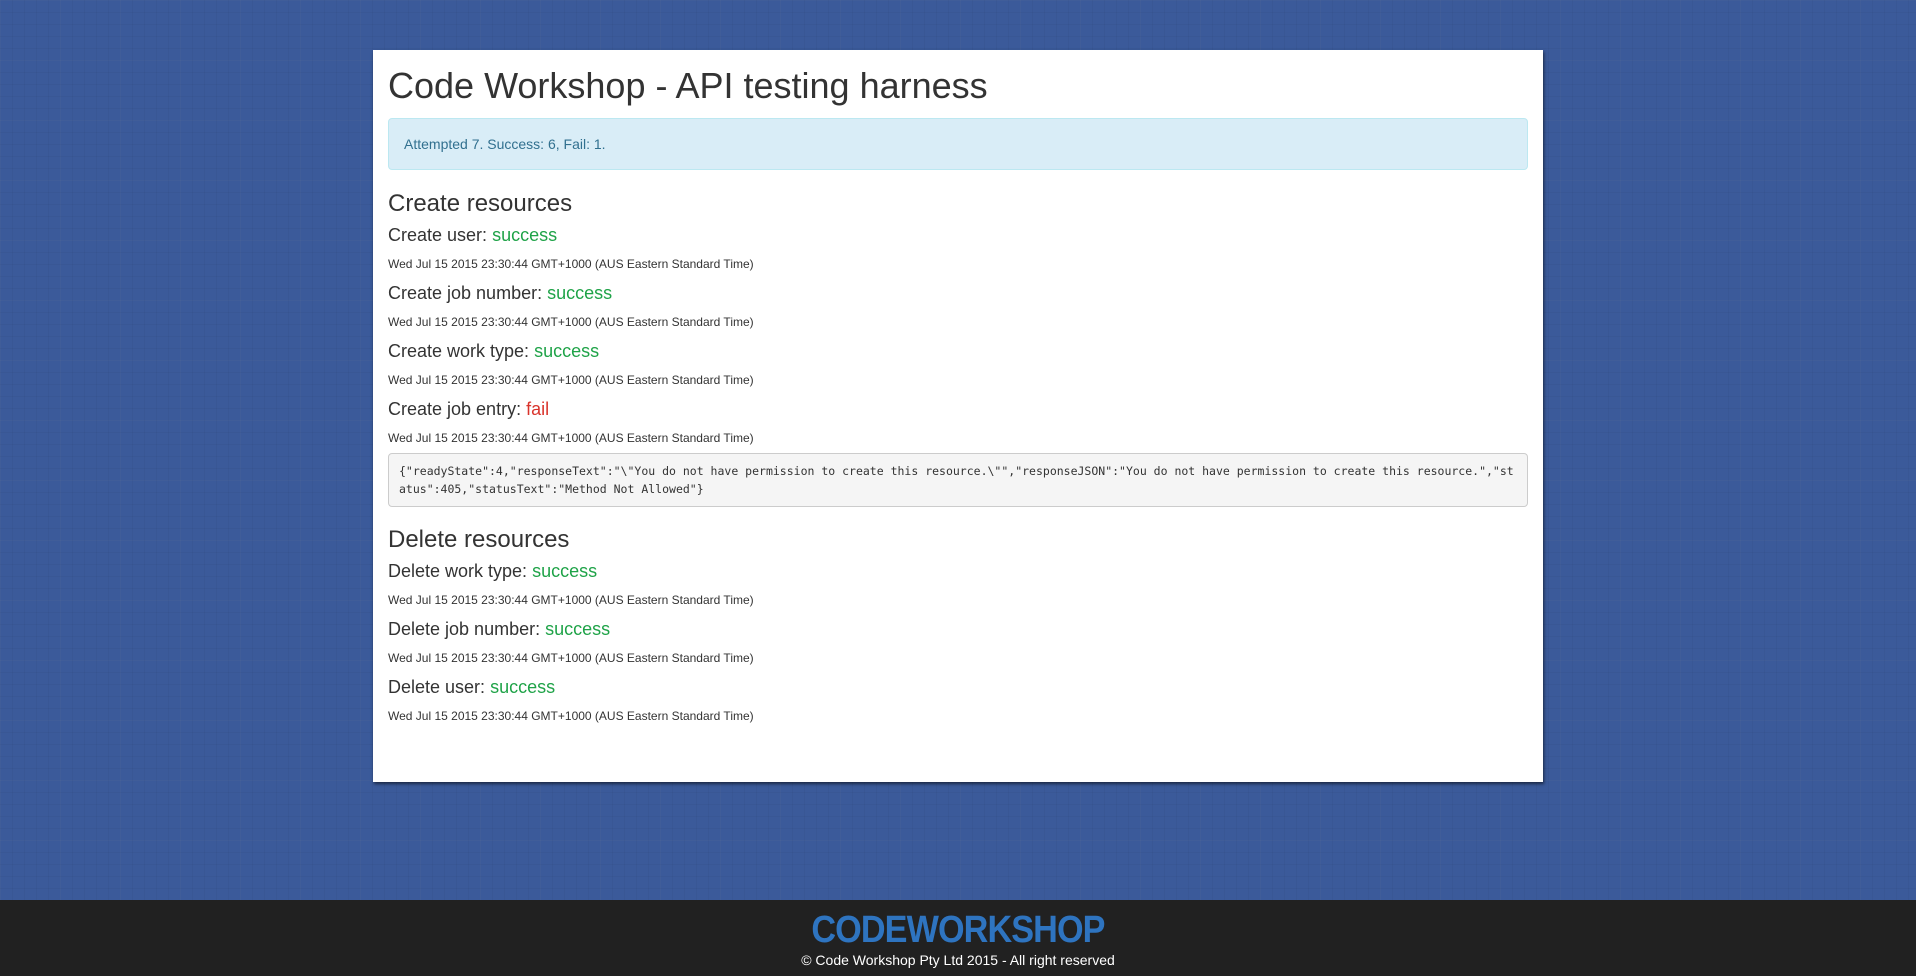 This screenshot has height=976, width=1916. Describe the element at coordinates (479, 539) in the screenshot. I see `section-heading-delete: Delete resources` at that location.